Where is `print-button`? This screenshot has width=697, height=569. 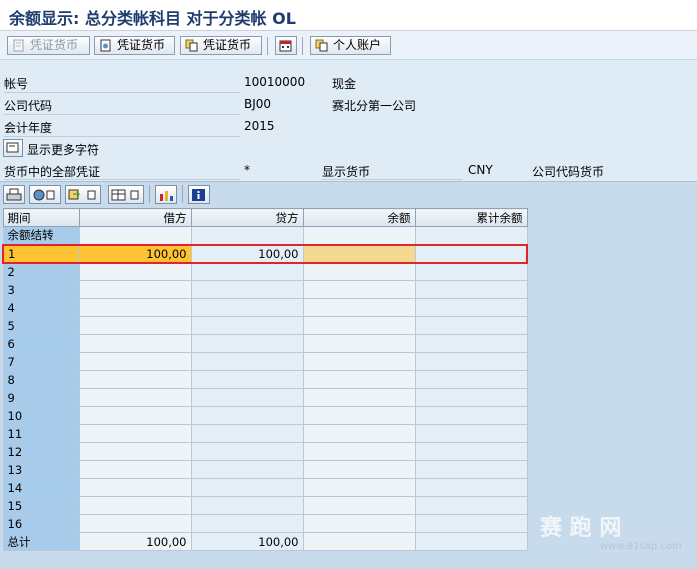
print-button is located at coordinates (14, 194).